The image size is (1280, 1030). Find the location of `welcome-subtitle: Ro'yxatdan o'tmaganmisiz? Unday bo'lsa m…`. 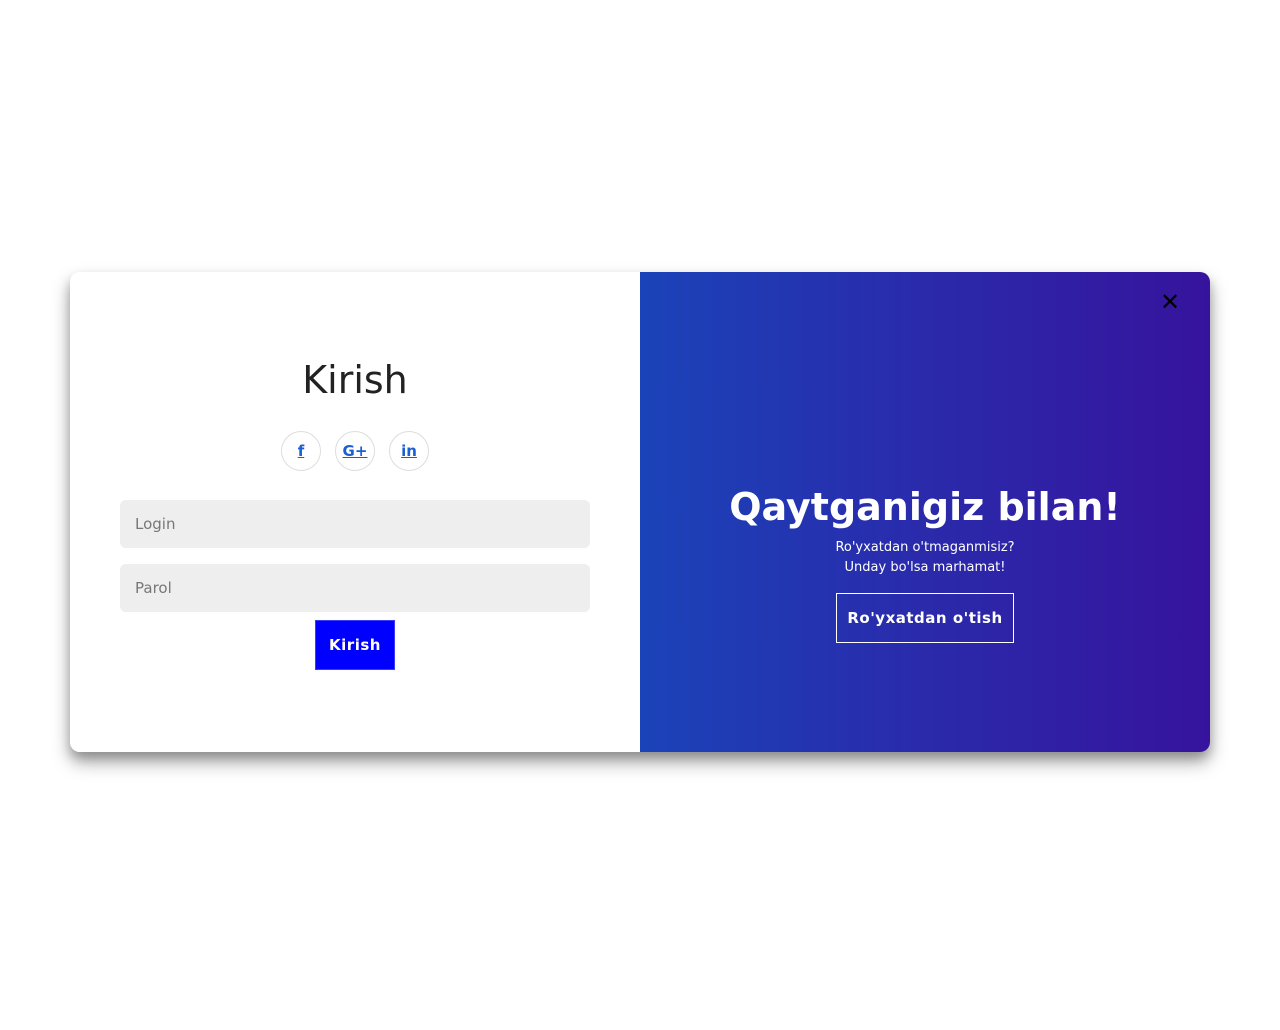

welcome-subtitle: Ro'yxatdan o'tmaganmisiz? Unday bo'lsa m… is located at coordinates (925, 558).